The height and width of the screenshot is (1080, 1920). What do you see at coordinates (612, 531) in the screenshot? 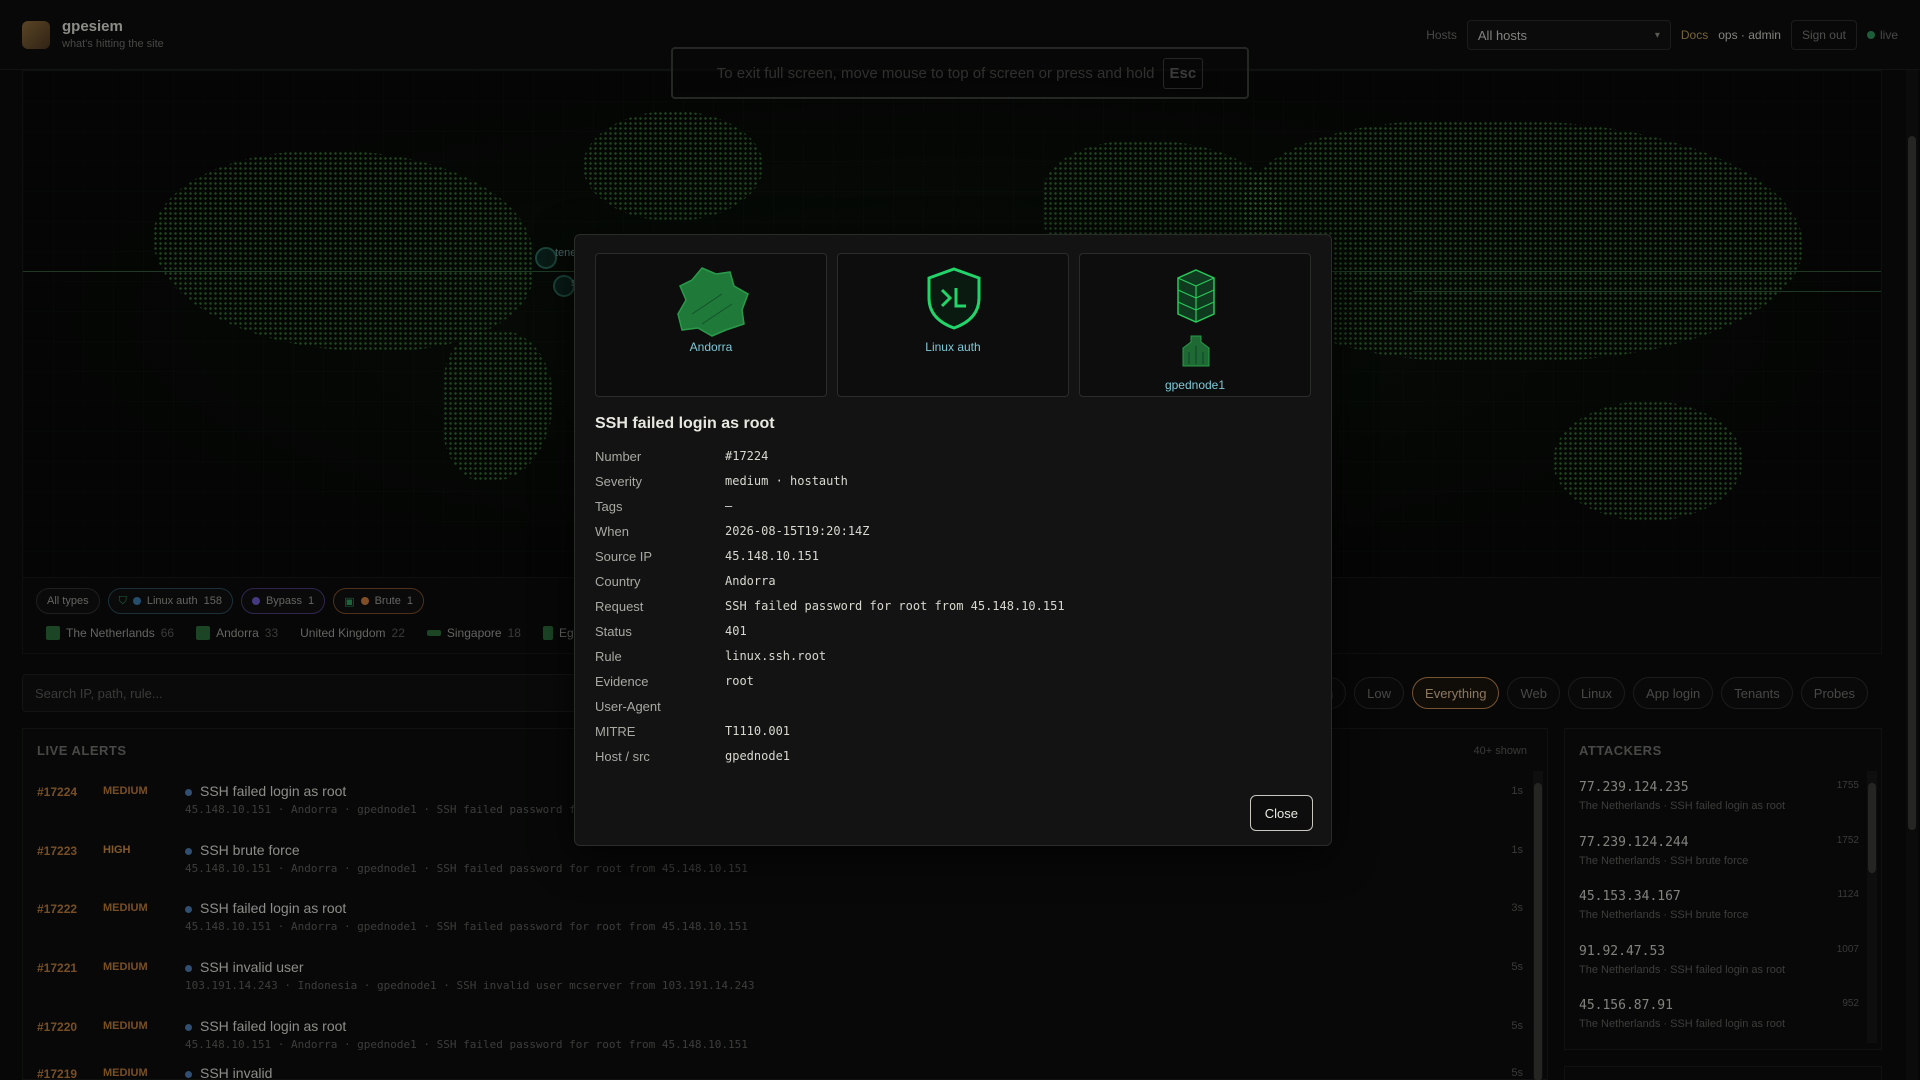
I see `detail-key: When` at bounding box center [612, 531].